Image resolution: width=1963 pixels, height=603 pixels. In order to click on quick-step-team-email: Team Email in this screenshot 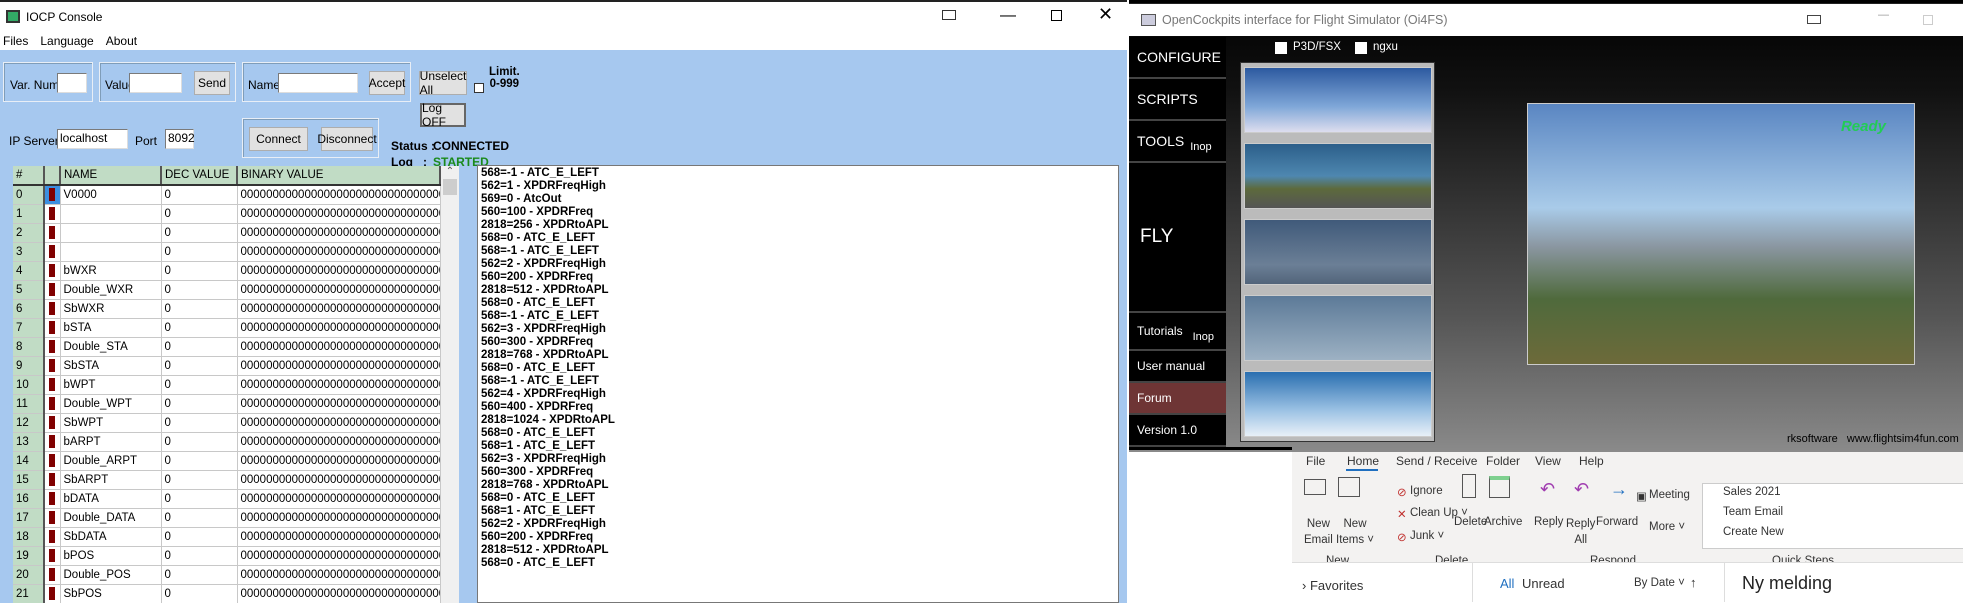, I will do `click(1753, 512)`.